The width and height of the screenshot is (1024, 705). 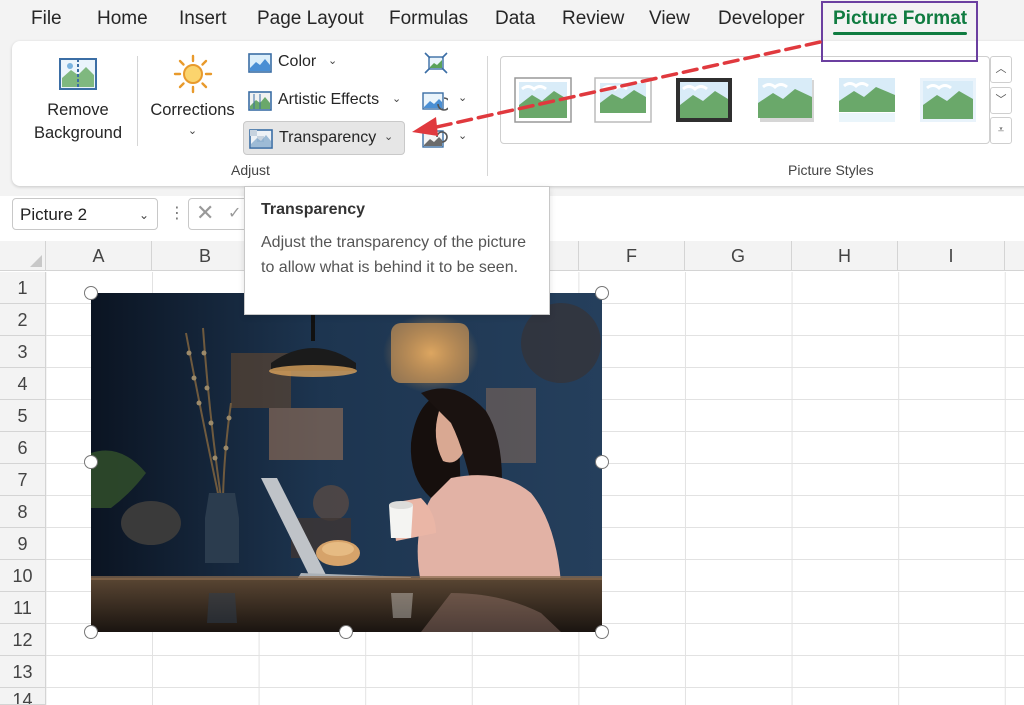 I want to click on transparency-button: Transparency ⌄, so click(x=324, y=138).